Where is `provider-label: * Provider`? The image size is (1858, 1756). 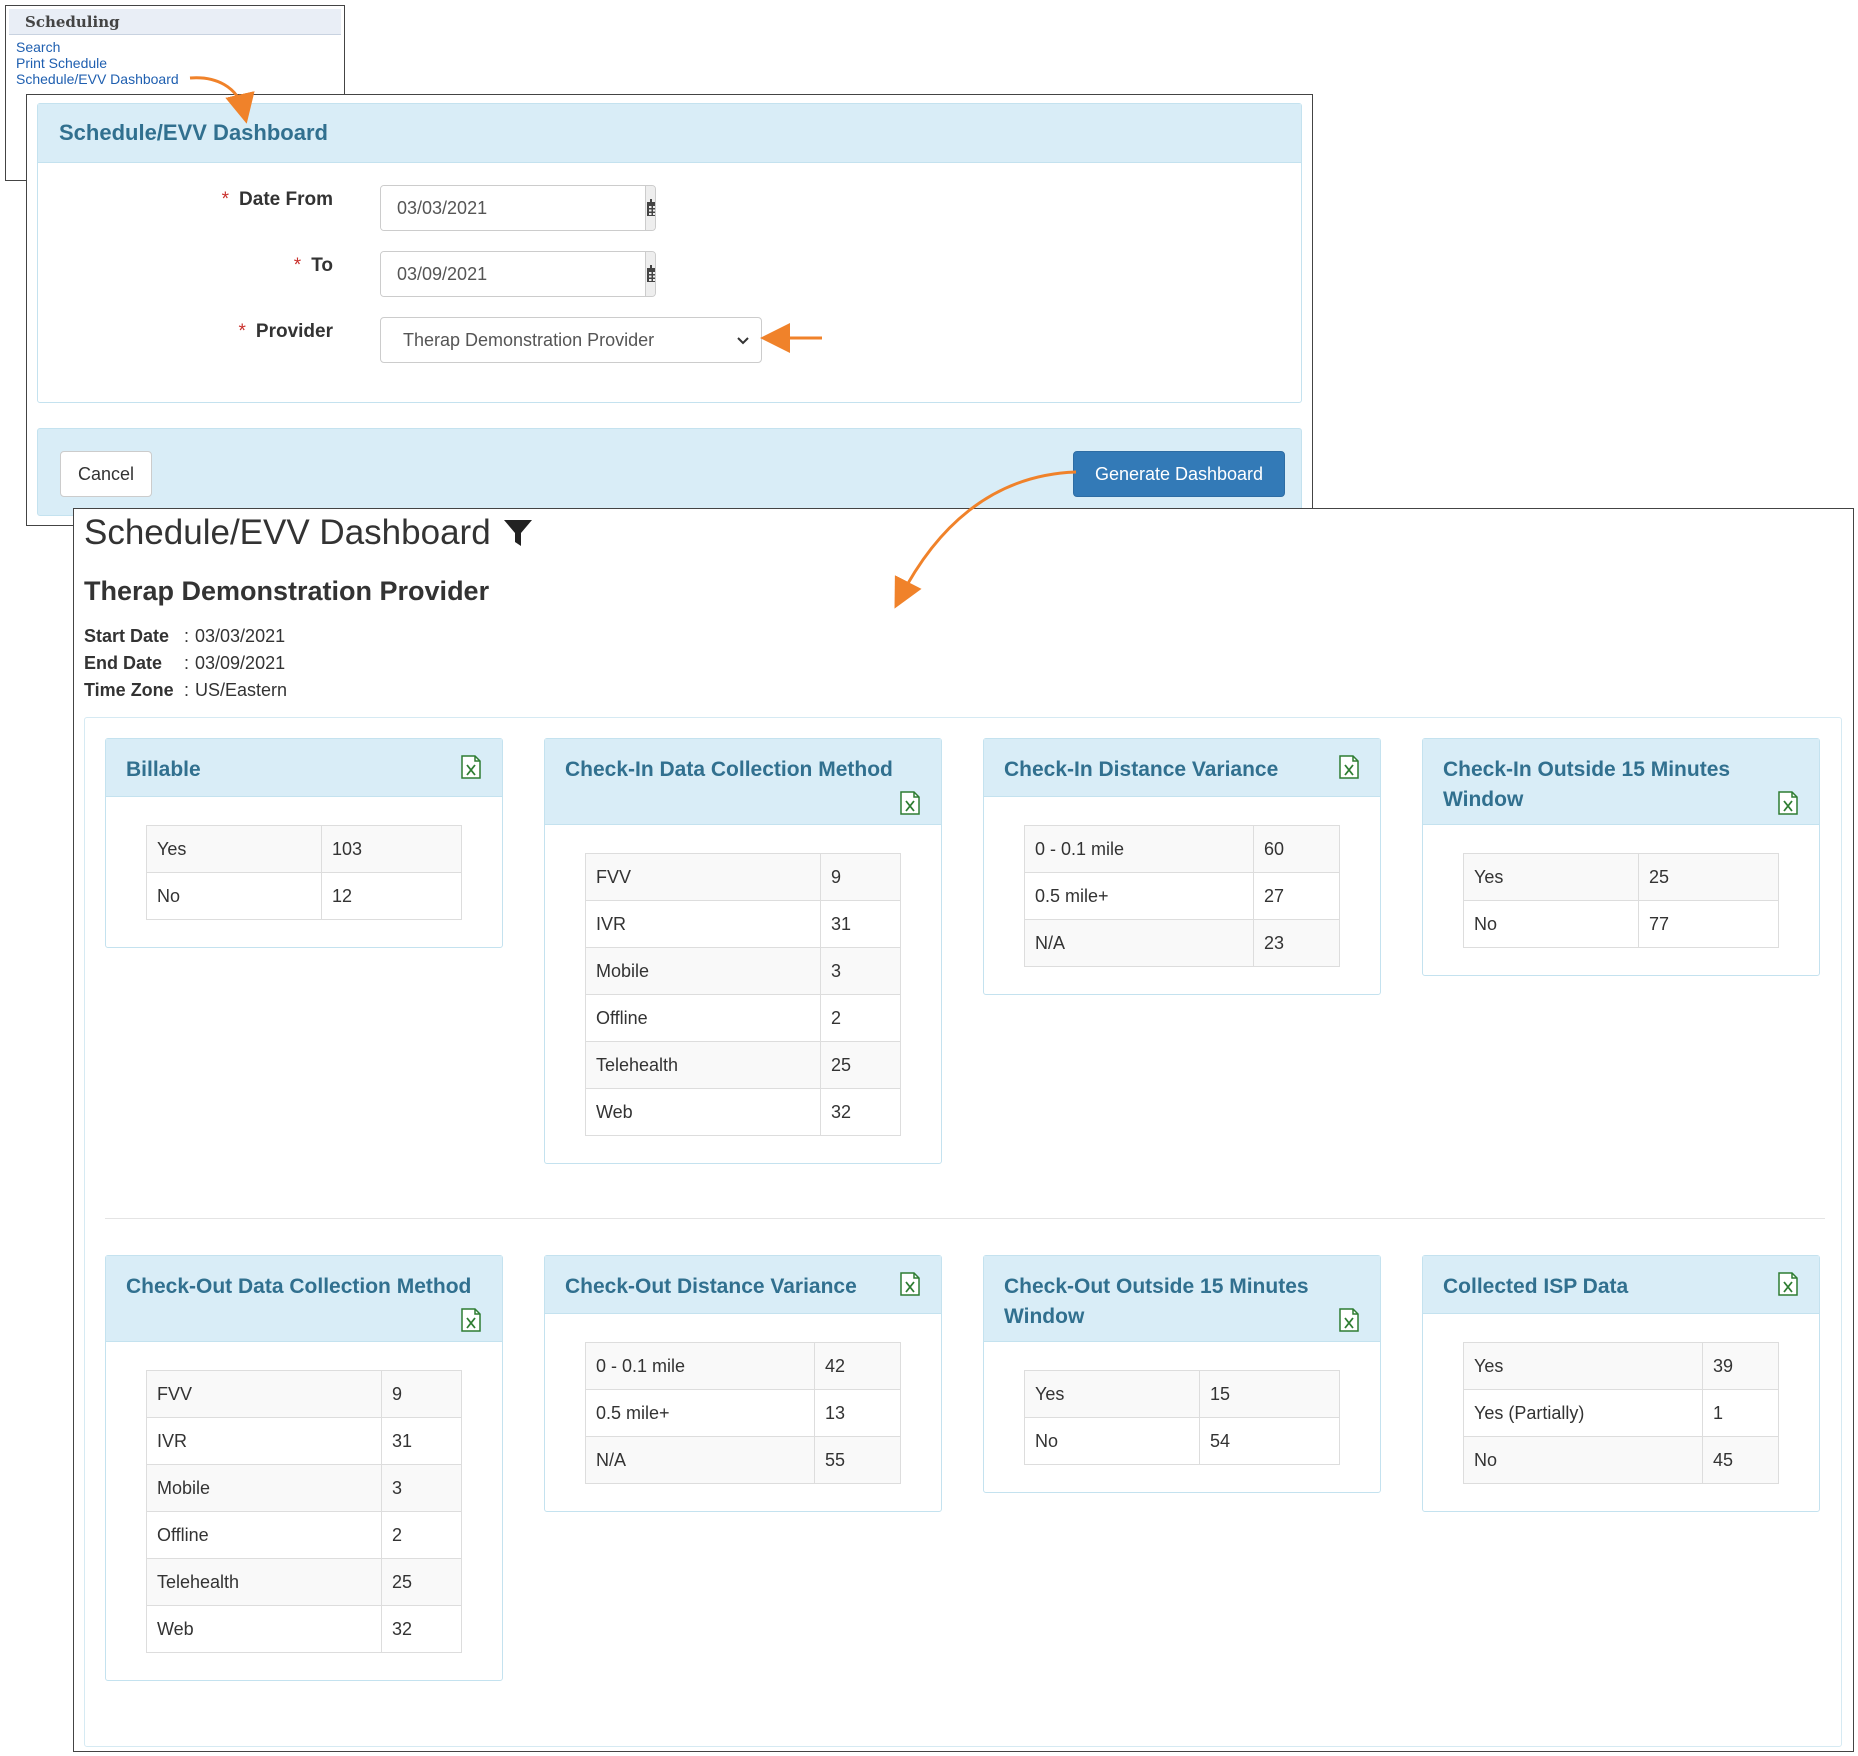 provider-label: * Provider is located at coordinates (286, 331).